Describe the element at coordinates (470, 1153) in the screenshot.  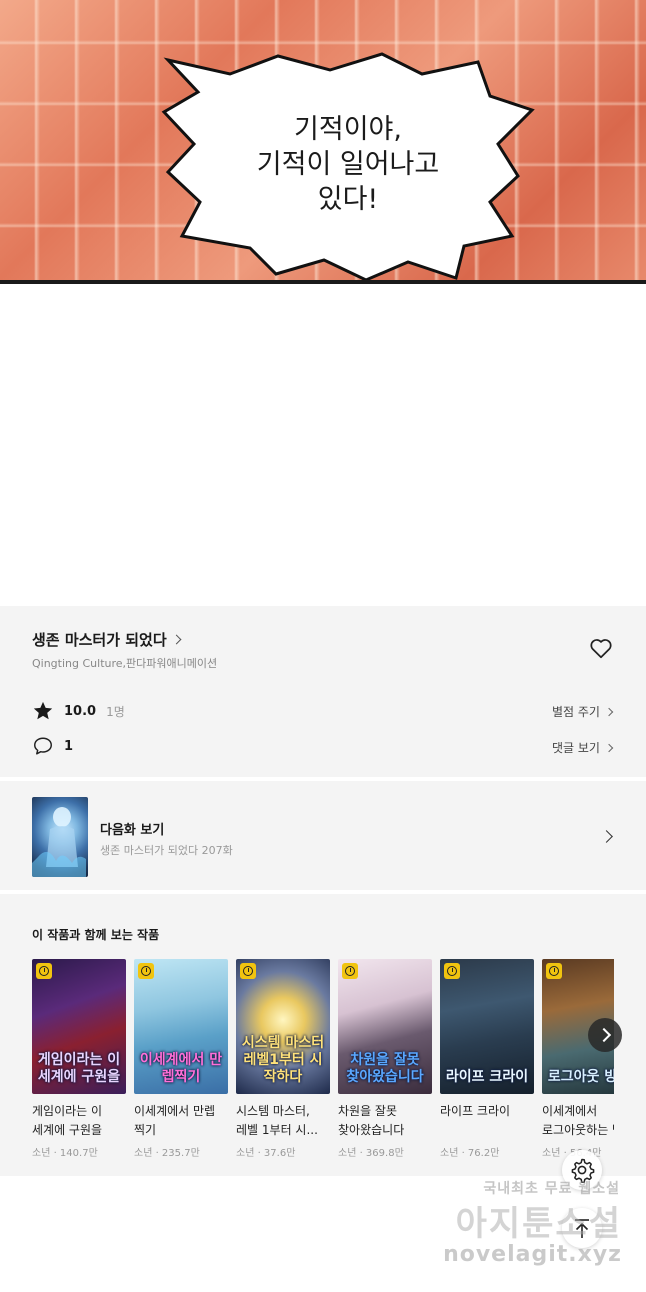
I see `recommendation-meta: 소년 · 76.2만` at that location.